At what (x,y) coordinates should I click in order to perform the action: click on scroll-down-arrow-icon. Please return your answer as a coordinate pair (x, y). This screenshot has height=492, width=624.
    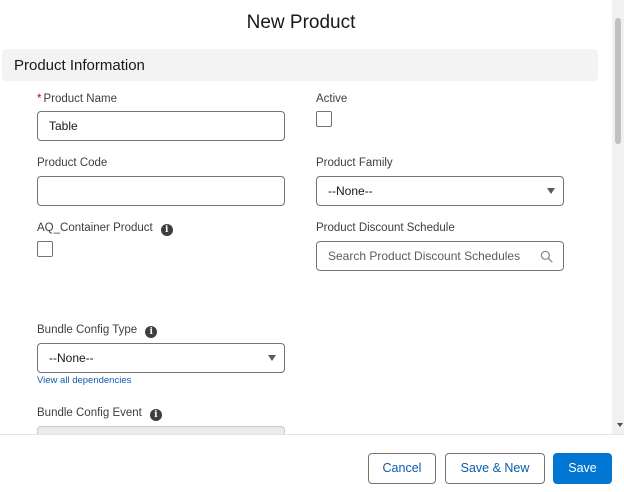
    Looking at the image, I should click on (620, 425).